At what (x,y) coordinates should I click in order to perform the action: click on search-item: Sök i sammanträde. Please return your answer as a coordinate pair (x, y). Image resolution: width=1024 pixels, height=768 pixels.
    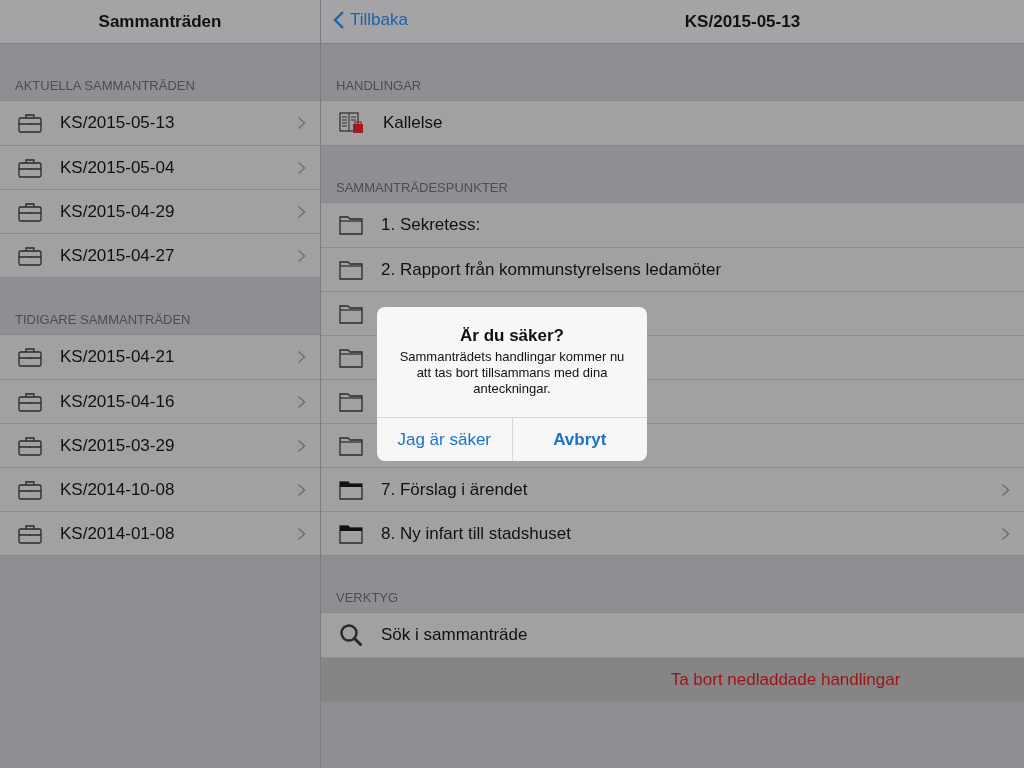
    Looking at the image, I should click on (672, 635).